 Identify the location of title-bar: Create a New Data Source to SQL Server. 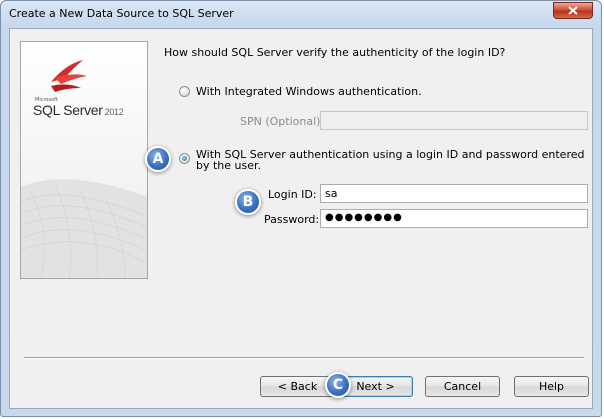
(301, 14).